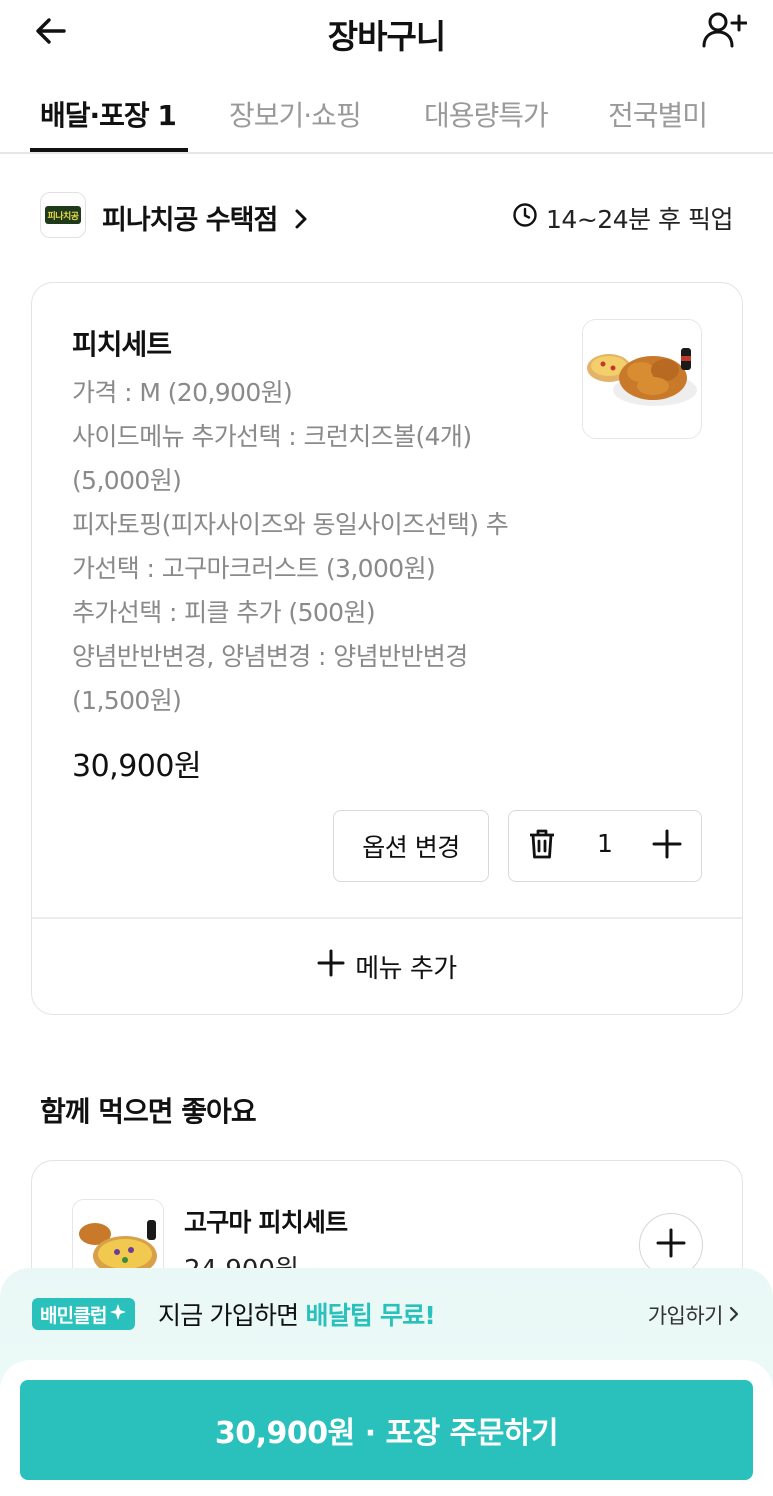 Image resolution: width=773 pixels, height=1496 pixels. I want to click on active-tab-indicator, so click(109, 150).